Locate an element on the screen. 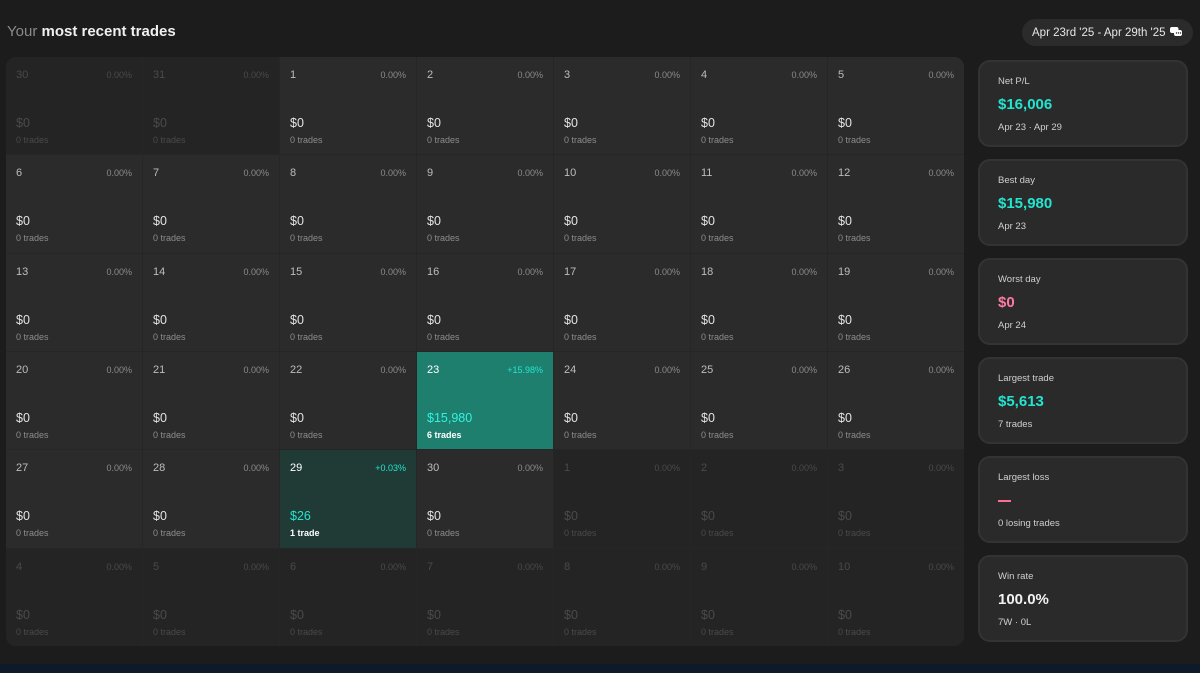 This screenshot has height=673, width=1200. day-number: 6 is located at coordinates (19, 173).